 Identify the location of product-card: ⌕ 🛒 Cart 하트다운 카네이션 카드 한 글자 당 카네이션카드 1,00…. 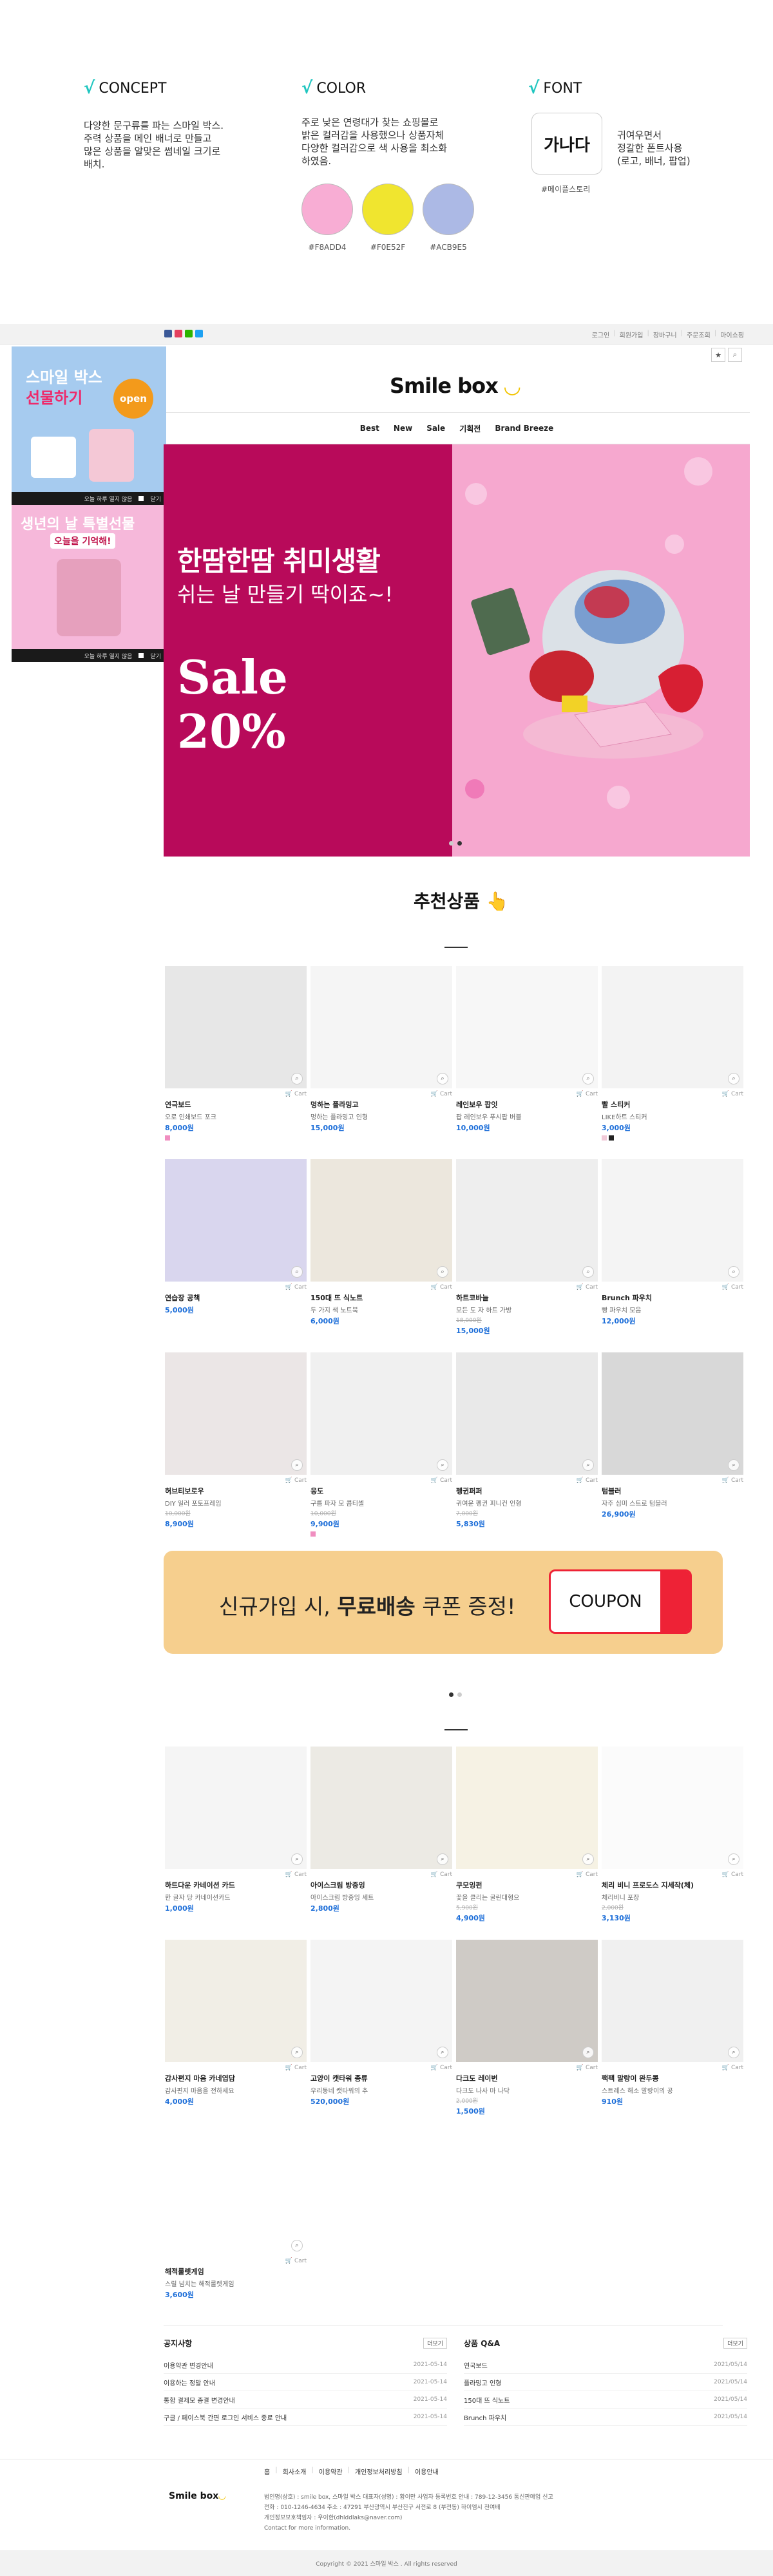
(236, 1832).